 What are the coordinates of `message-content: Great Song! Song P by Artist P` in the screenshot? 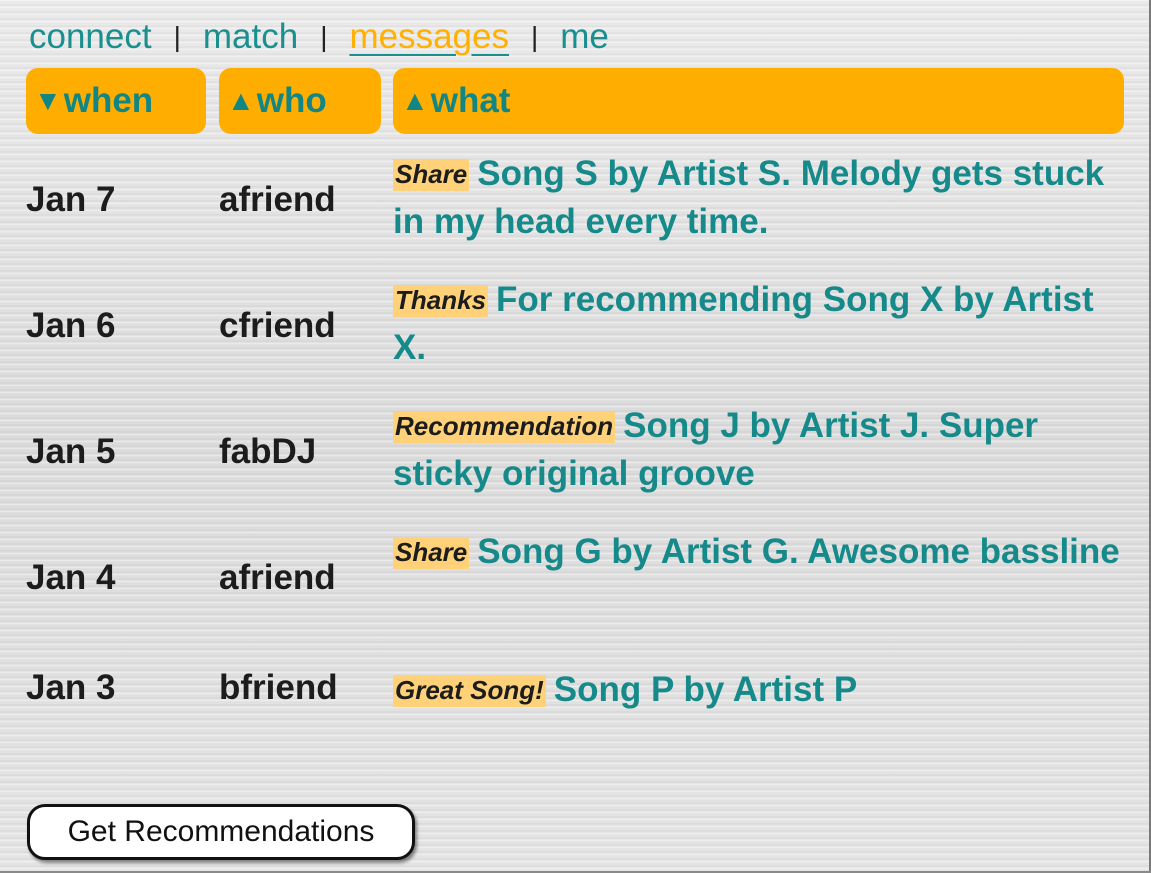 It's located at (760, 690).